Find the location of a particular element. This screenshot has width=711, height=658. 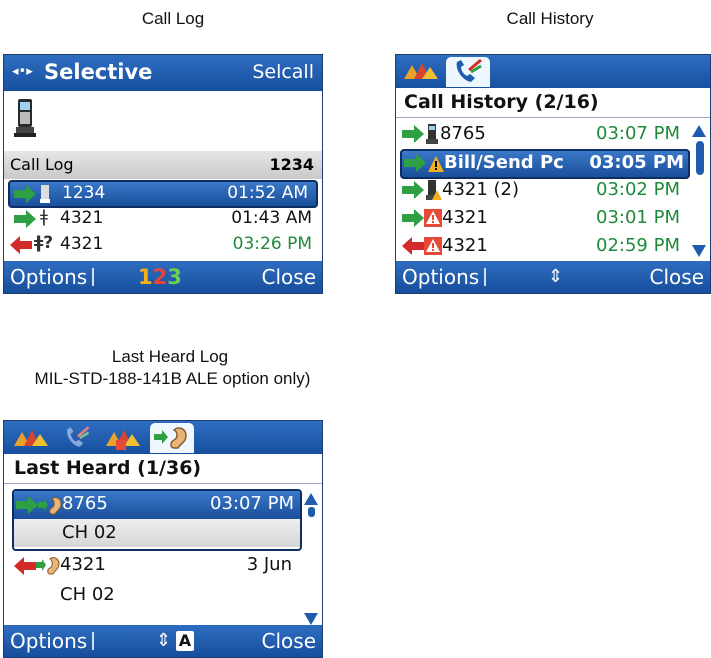

entry-time: 03:07 PM is located at coordinates (252, 503).